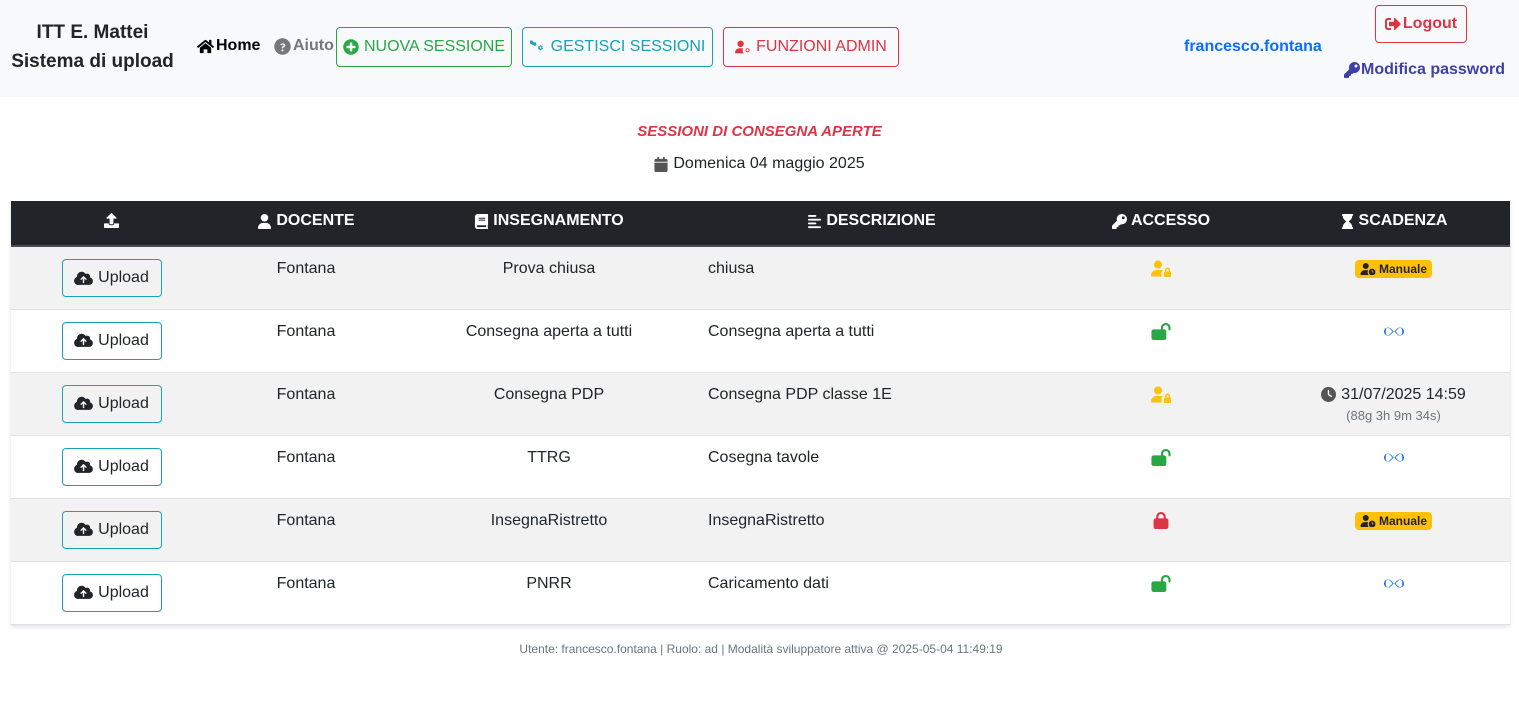 The width and height of the screenshot is (1519, 707). What do you see at coordinates (1161, 520) in the screenshot?
I see `lock-icon` at bounding box center [1161, 520].